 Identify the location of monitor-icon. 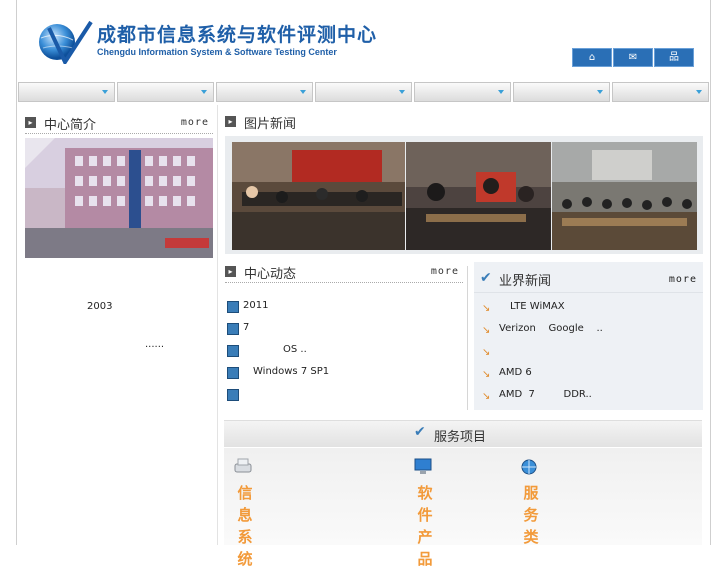
(423, 466).